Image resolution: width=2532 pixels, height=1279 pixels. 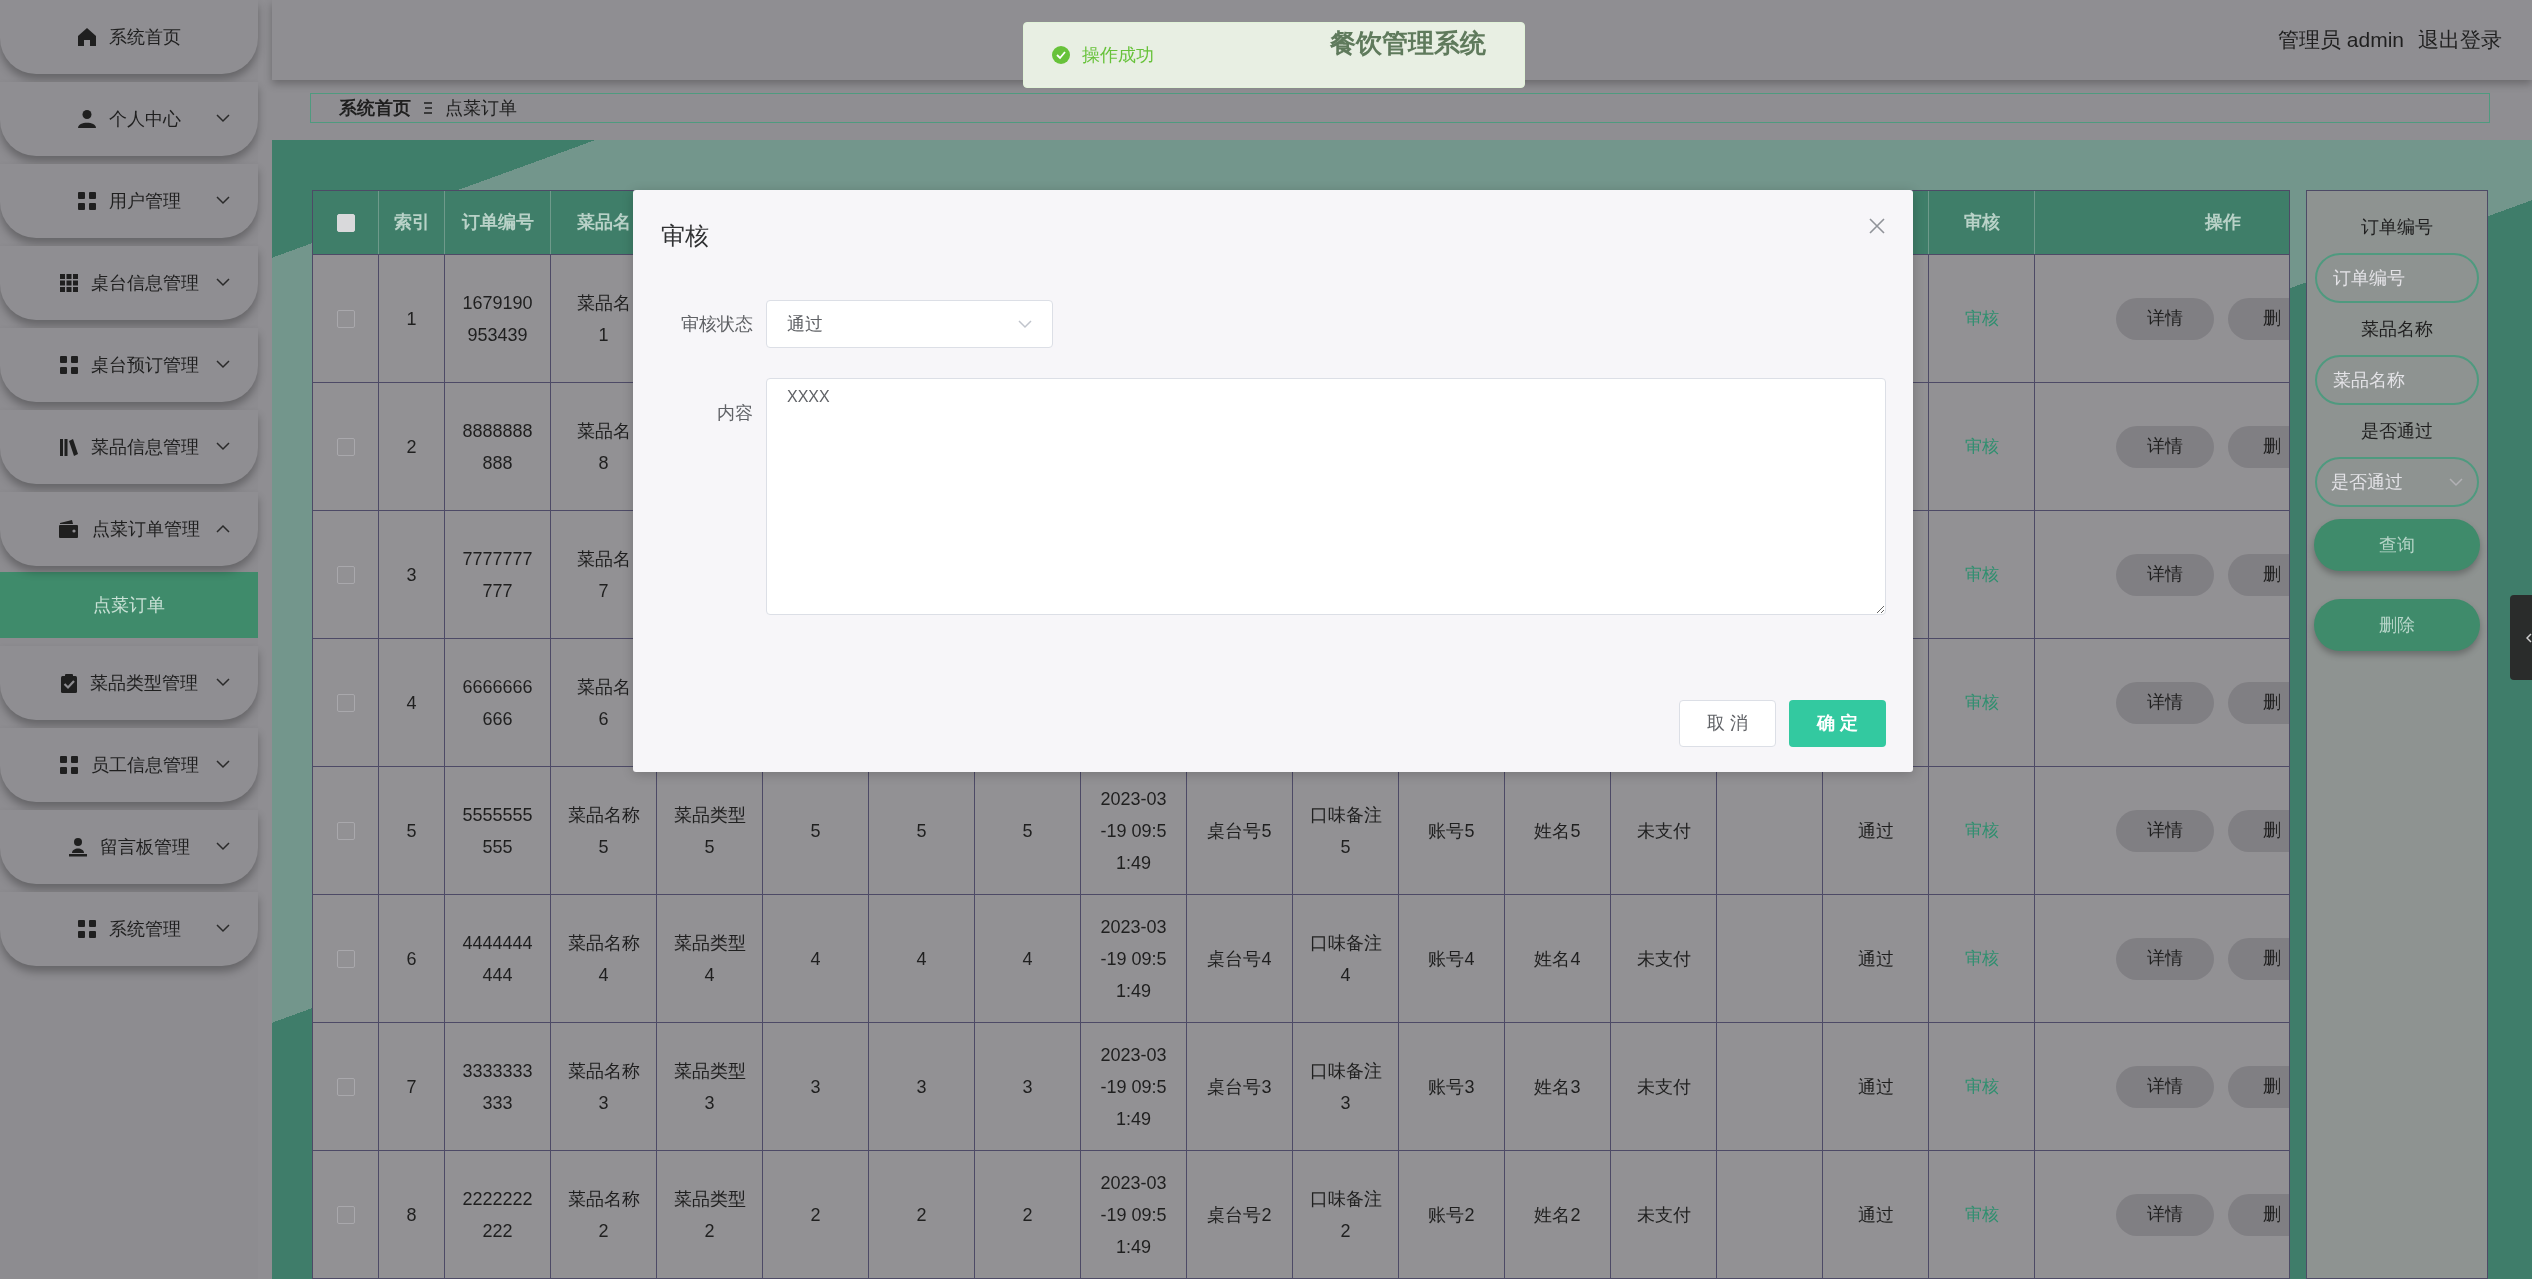 I want to click on content-field: XXXX, so click(x=1326, y=496).